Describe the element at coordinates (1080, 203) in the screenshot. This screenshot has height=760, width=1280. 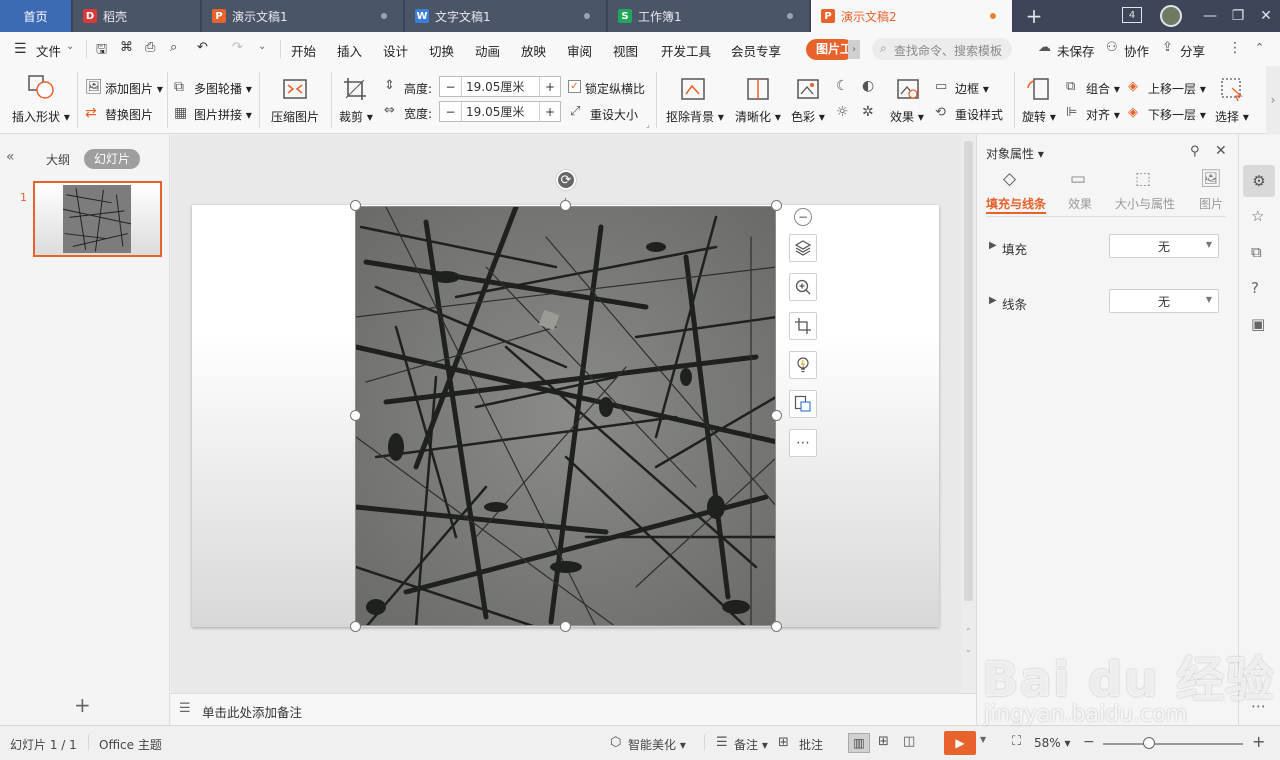
I see `tab-effects: 效果` at that location.